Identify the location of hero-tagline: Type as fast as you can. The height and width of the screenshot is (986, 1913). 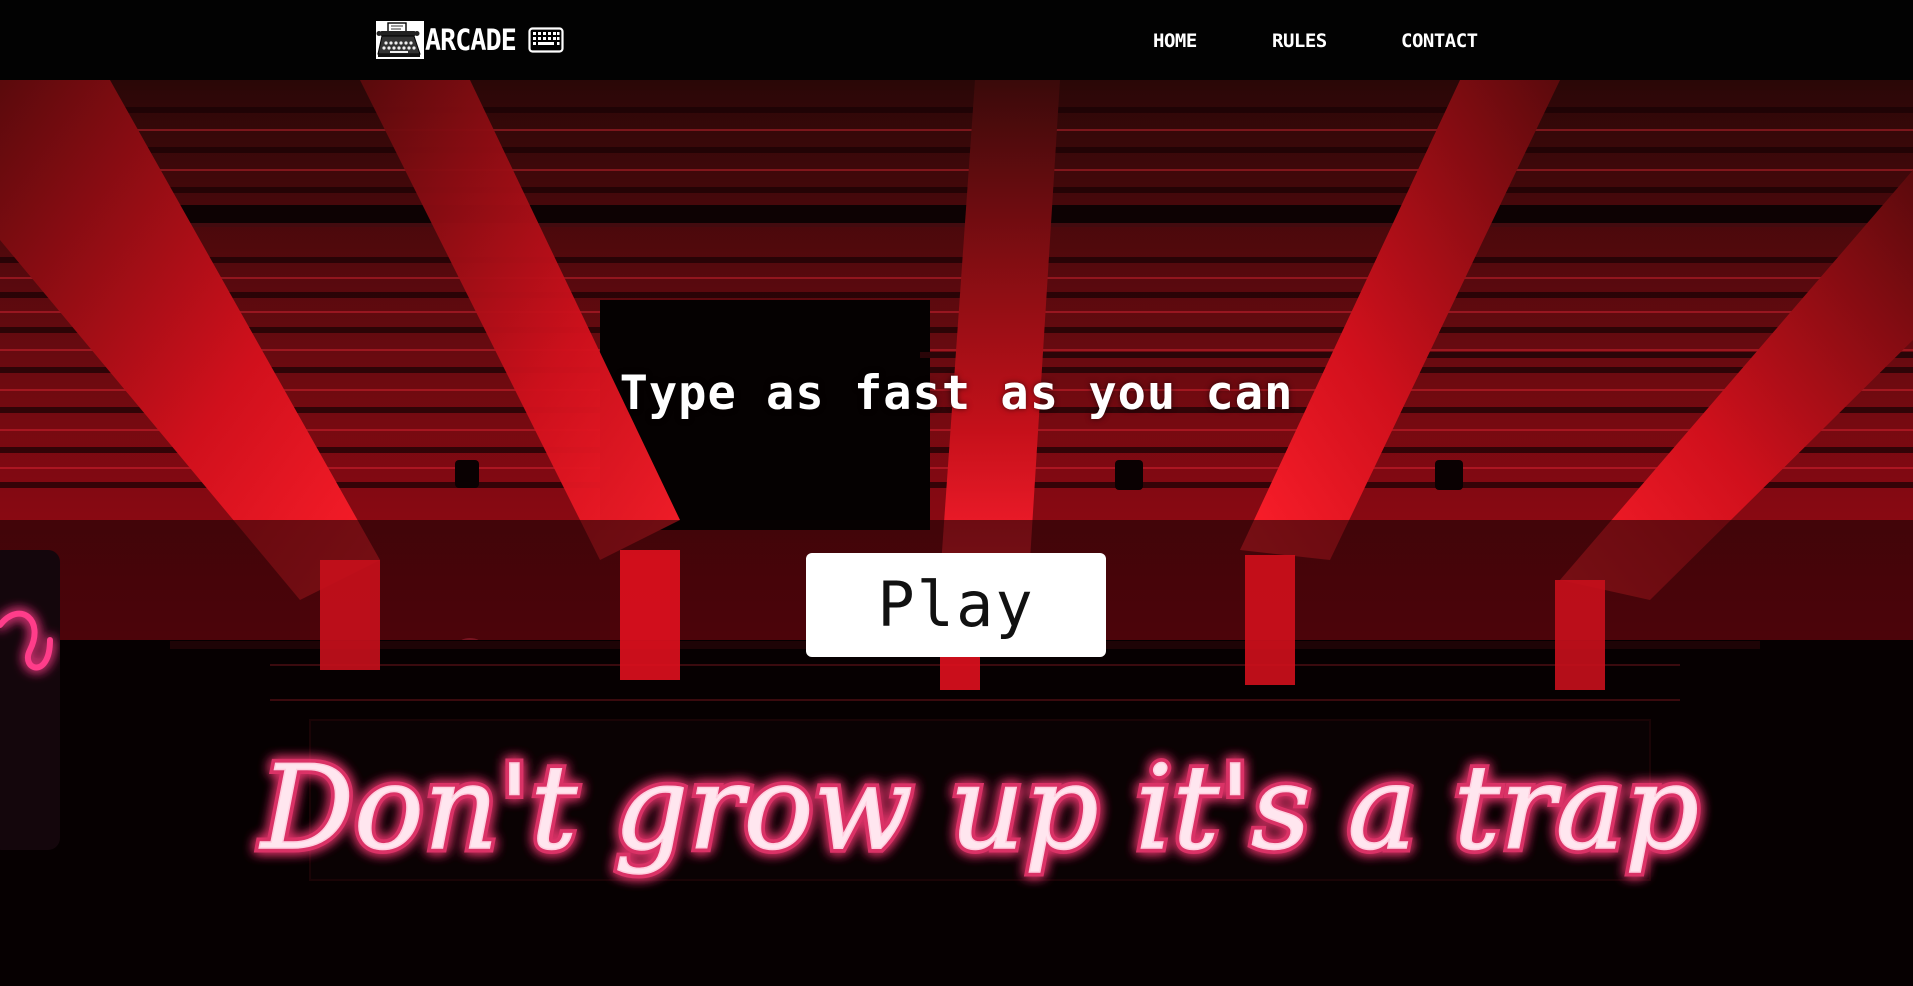
(956, 393).